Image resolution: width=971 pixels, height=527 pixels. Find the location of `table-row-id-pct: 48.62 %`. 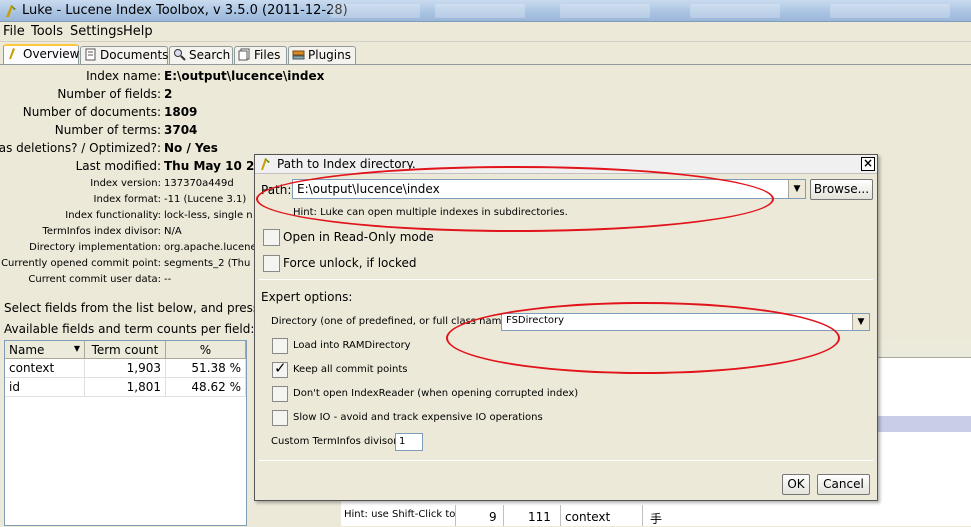

table-row-id-pct: 48.62 % is located at coordinates (206, 387).